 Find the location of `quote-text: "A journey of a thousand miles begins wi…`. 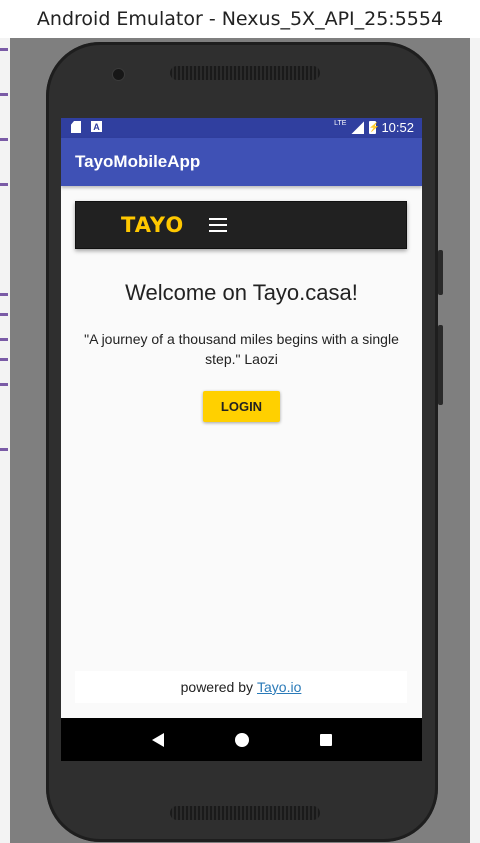

quote-text: "A journey of a thousand miles begins wi… is located at coordinates (241, 349).